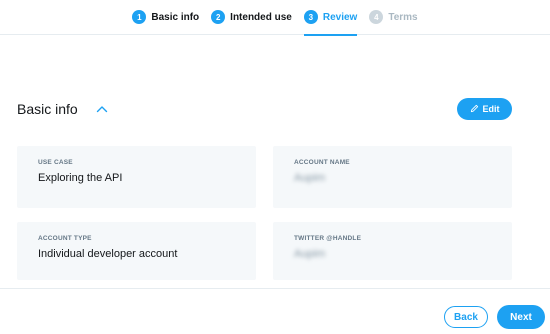 The width and height of the screenshot is (550, 334). I want to click on twitter-handle-value: Aupim, so click(310, 254).